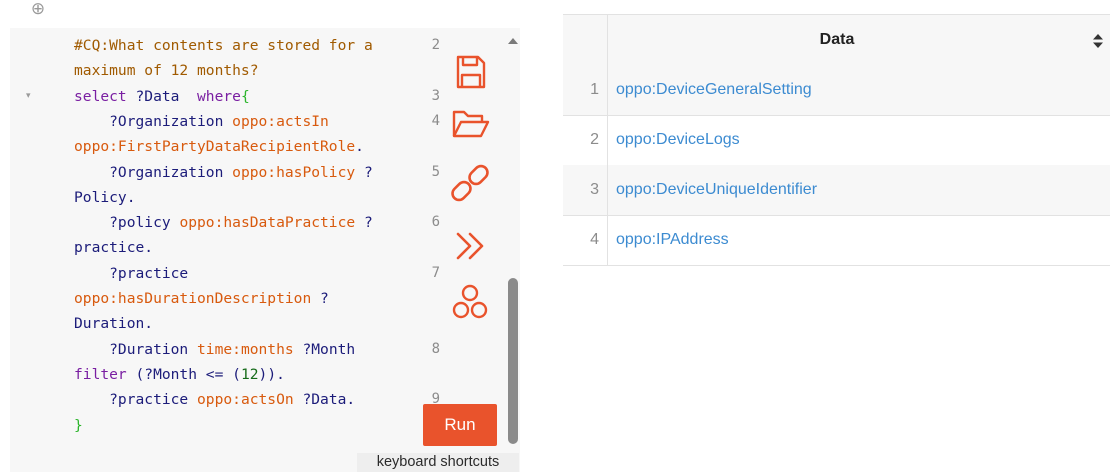  Describe the element at coordinates (127, 223) in the screenshot. I see `code-token: ?policy` at that location.